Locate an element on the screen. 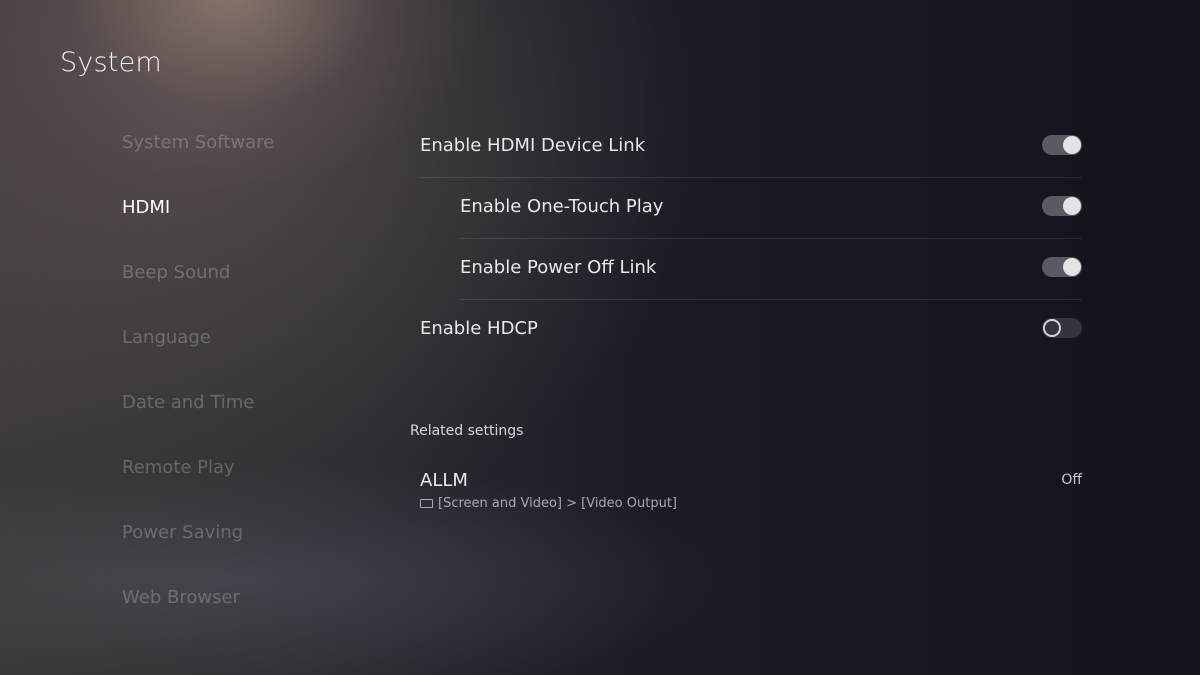 This screenshot has height=675, width=1200. sidebar-item-hdmi: HDMI is located at coordinates (146, 207).